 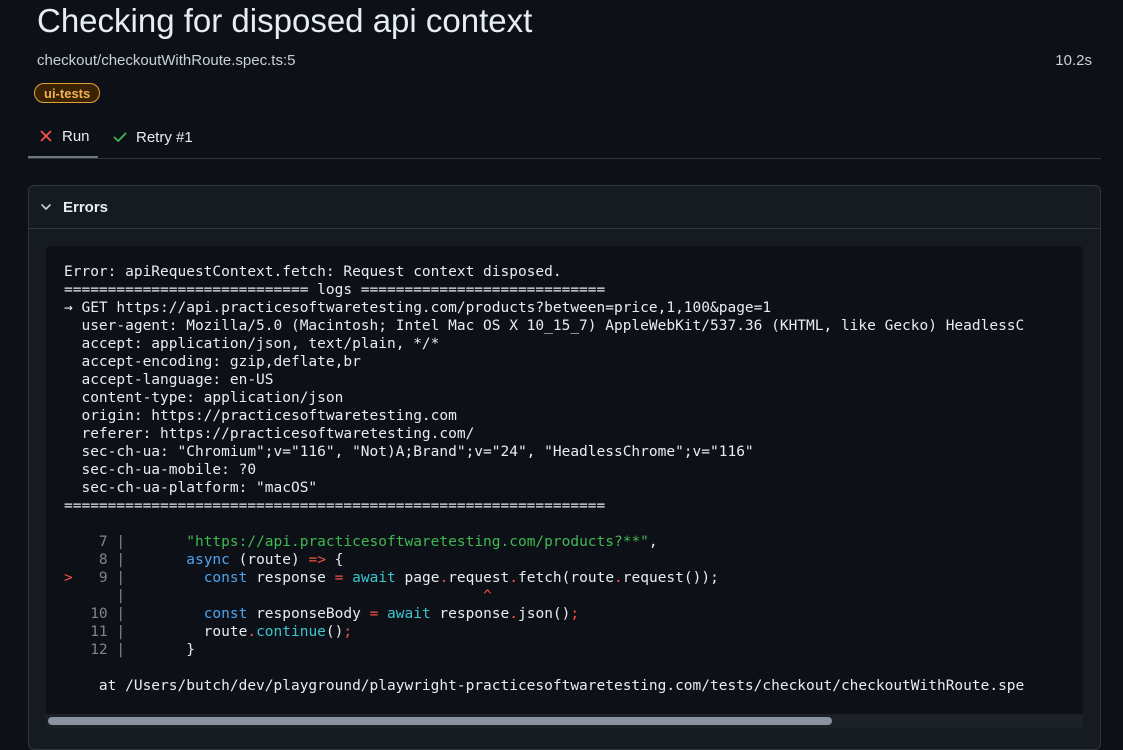 I want to click on test-duration: 10.2s, so click(x=1073, y=60).